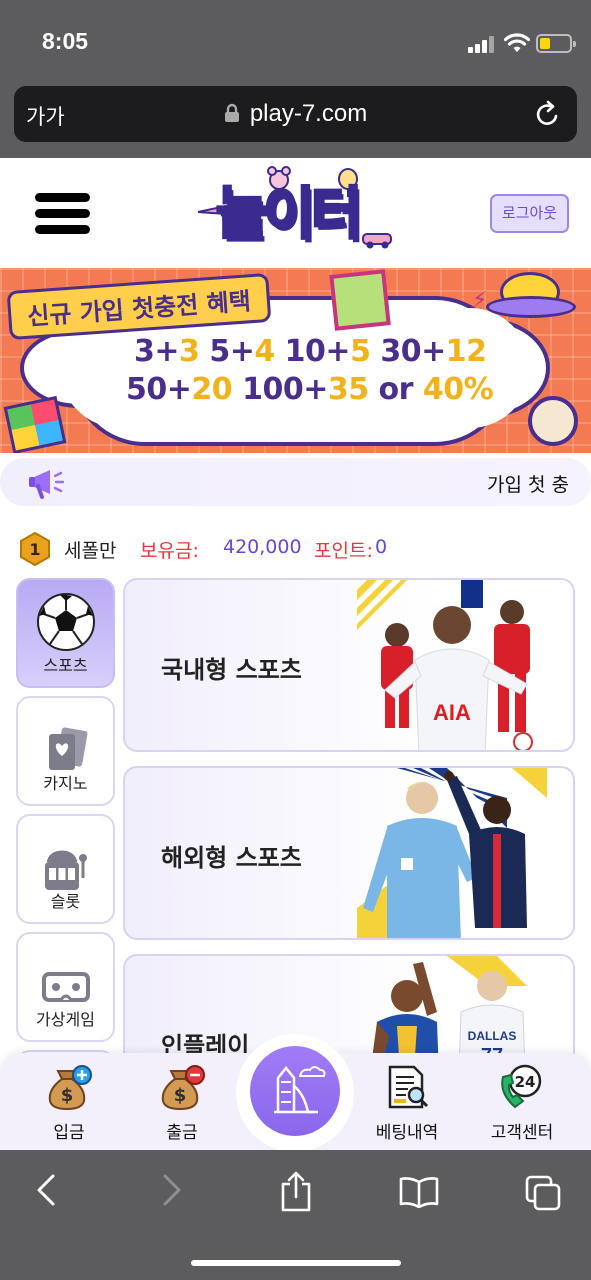 This screenshot has height=1280, width=591. I want to click on address-bar: 가가 play-7.com, so click(295, 114).